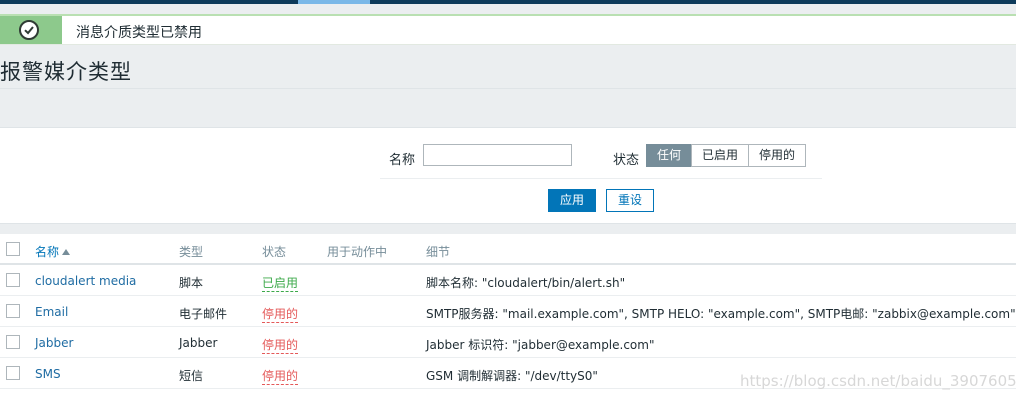 This screenshot has width=1016, height=399. Describe the element at coordinates (720, 155) in the screenshot. I see `status-option-enabled: 已启用` at that location.